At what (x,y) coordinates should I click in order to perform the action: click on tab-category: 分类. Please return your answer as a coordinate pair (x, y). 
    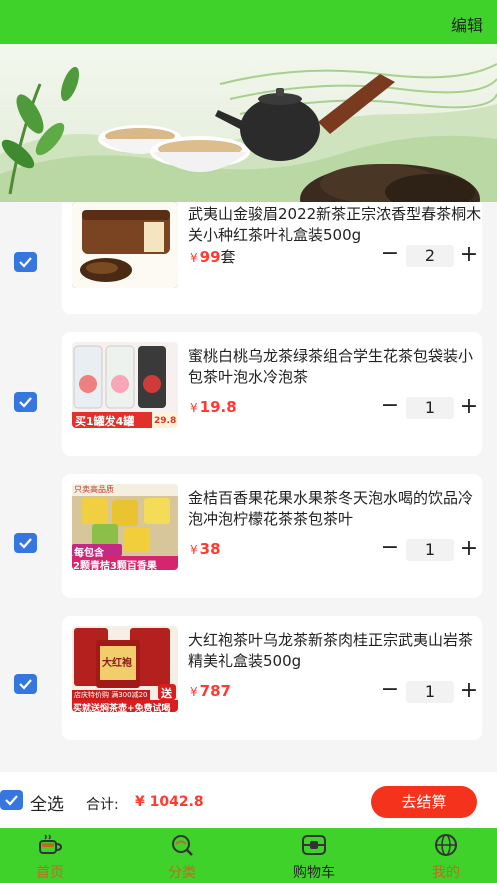
    Looking at the image, I should click on (182, 855).